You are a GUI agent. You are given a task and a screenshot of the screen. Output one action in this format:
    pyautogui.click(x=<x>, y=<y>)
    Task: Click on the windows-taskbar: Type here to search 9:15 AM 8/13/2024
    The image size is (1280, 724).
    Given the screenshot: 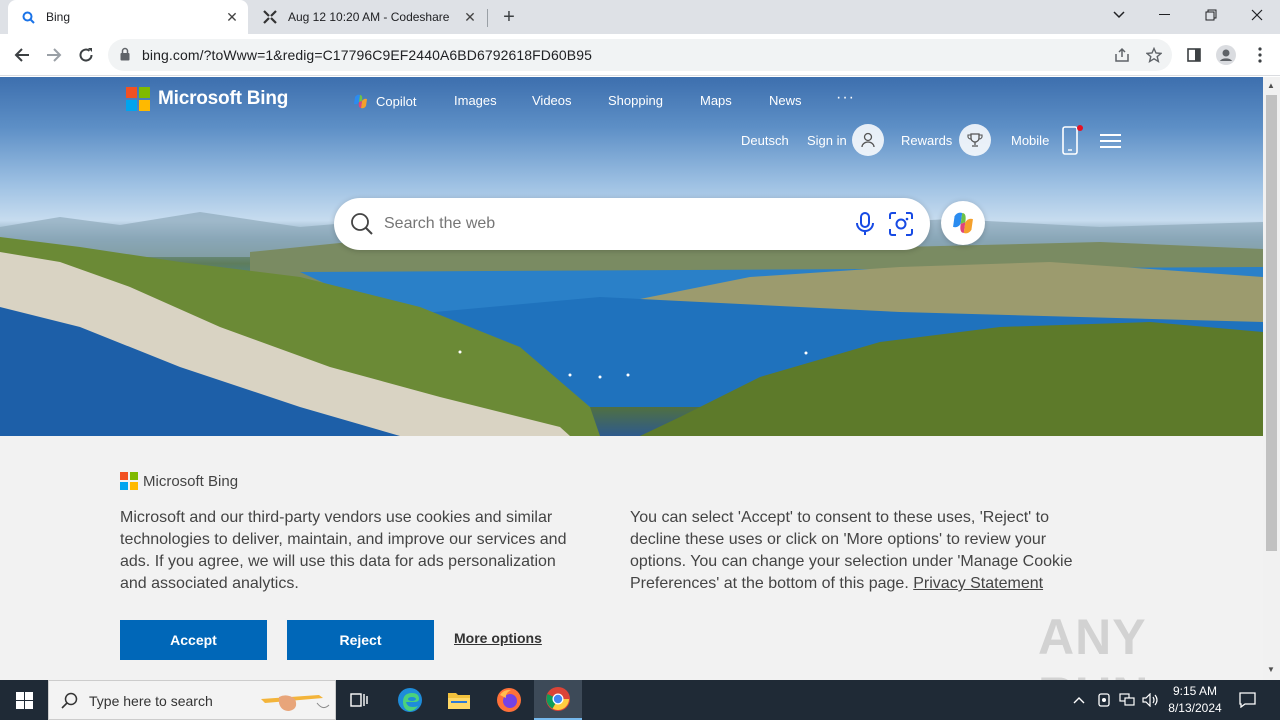 What is the action you would take?
    pyautogui.click(x=640, y=700)
    